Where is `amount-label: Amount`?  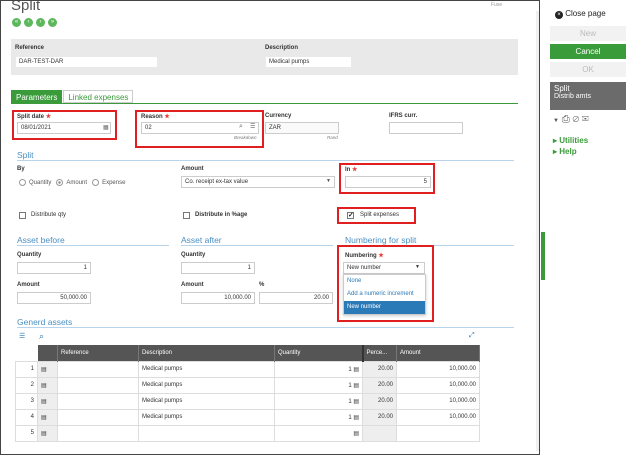
amount-label: Amount is located at coordinates (192, 169).